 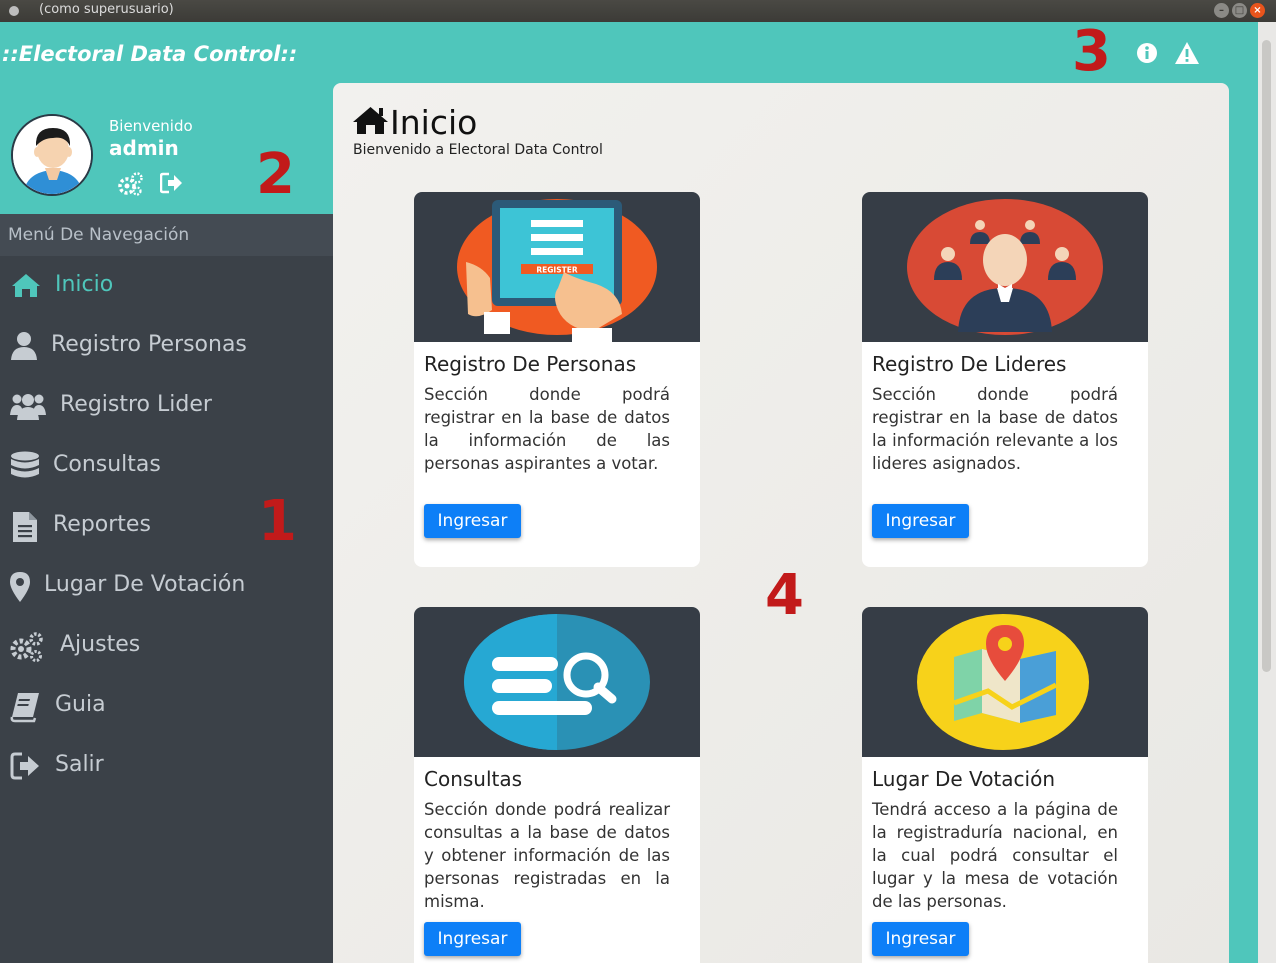 What do you see at coordinates (79, 764) in the screenshot?
I see `sidebar-item-label: Salir` at bounding box center [79, 764].